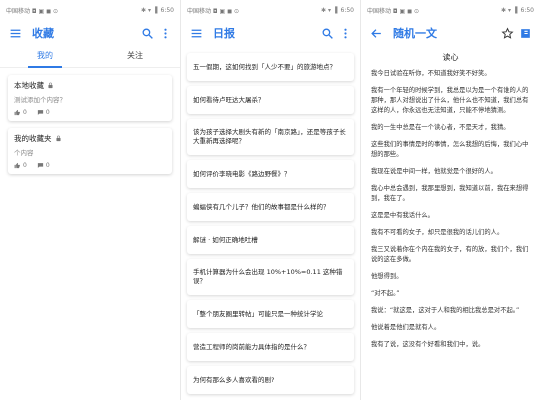  Describe the element at coordinates (29, 85) in the screenshot. I see `collection-title: 本地收藏` at that location.